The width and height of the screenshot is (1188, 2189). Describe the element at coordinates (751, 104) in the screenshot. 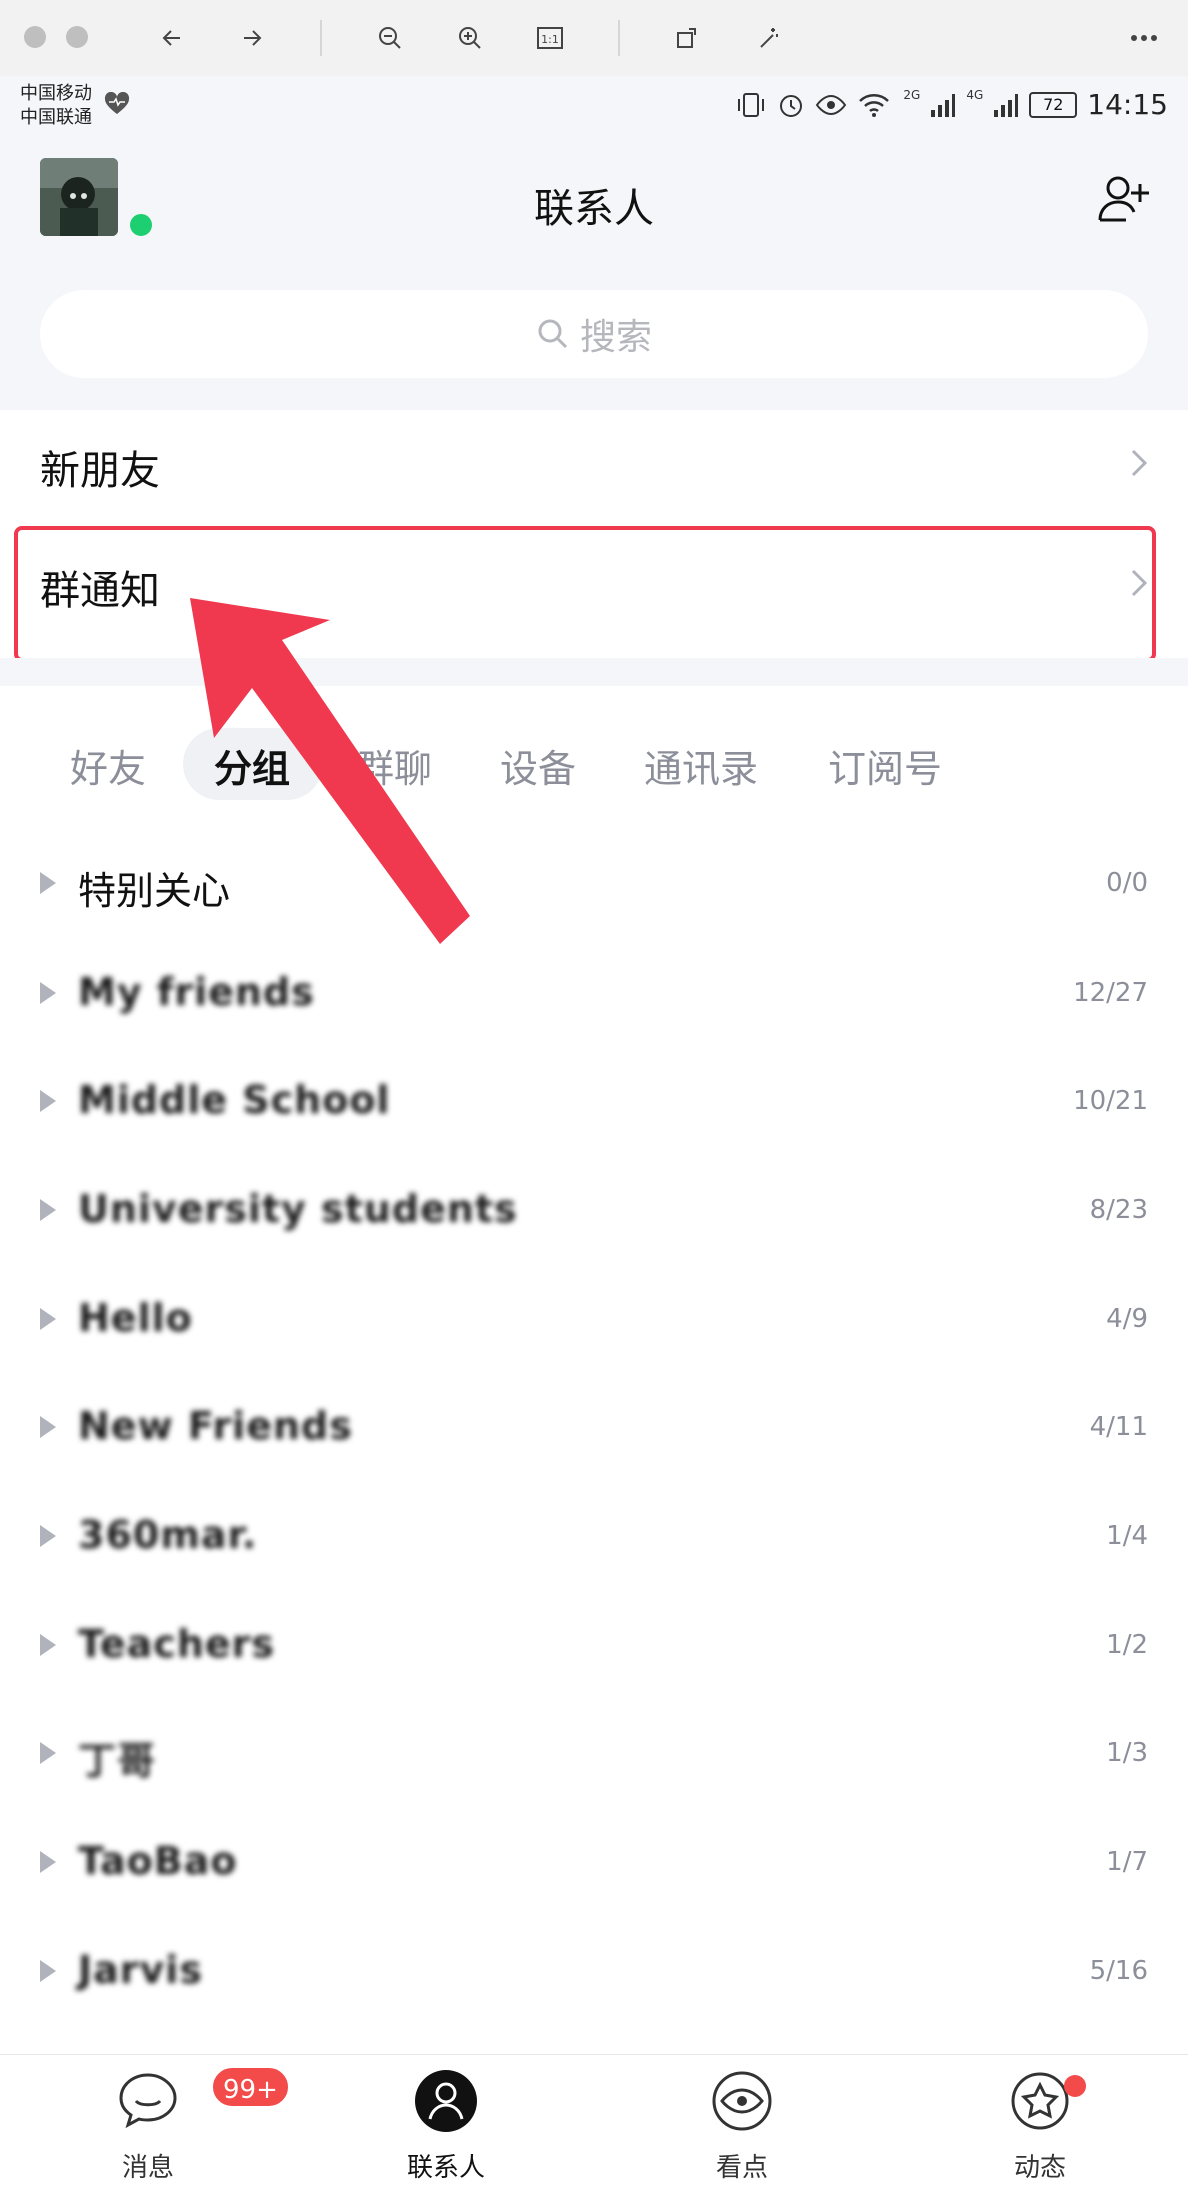

I see `vibrate-icon` at that location.